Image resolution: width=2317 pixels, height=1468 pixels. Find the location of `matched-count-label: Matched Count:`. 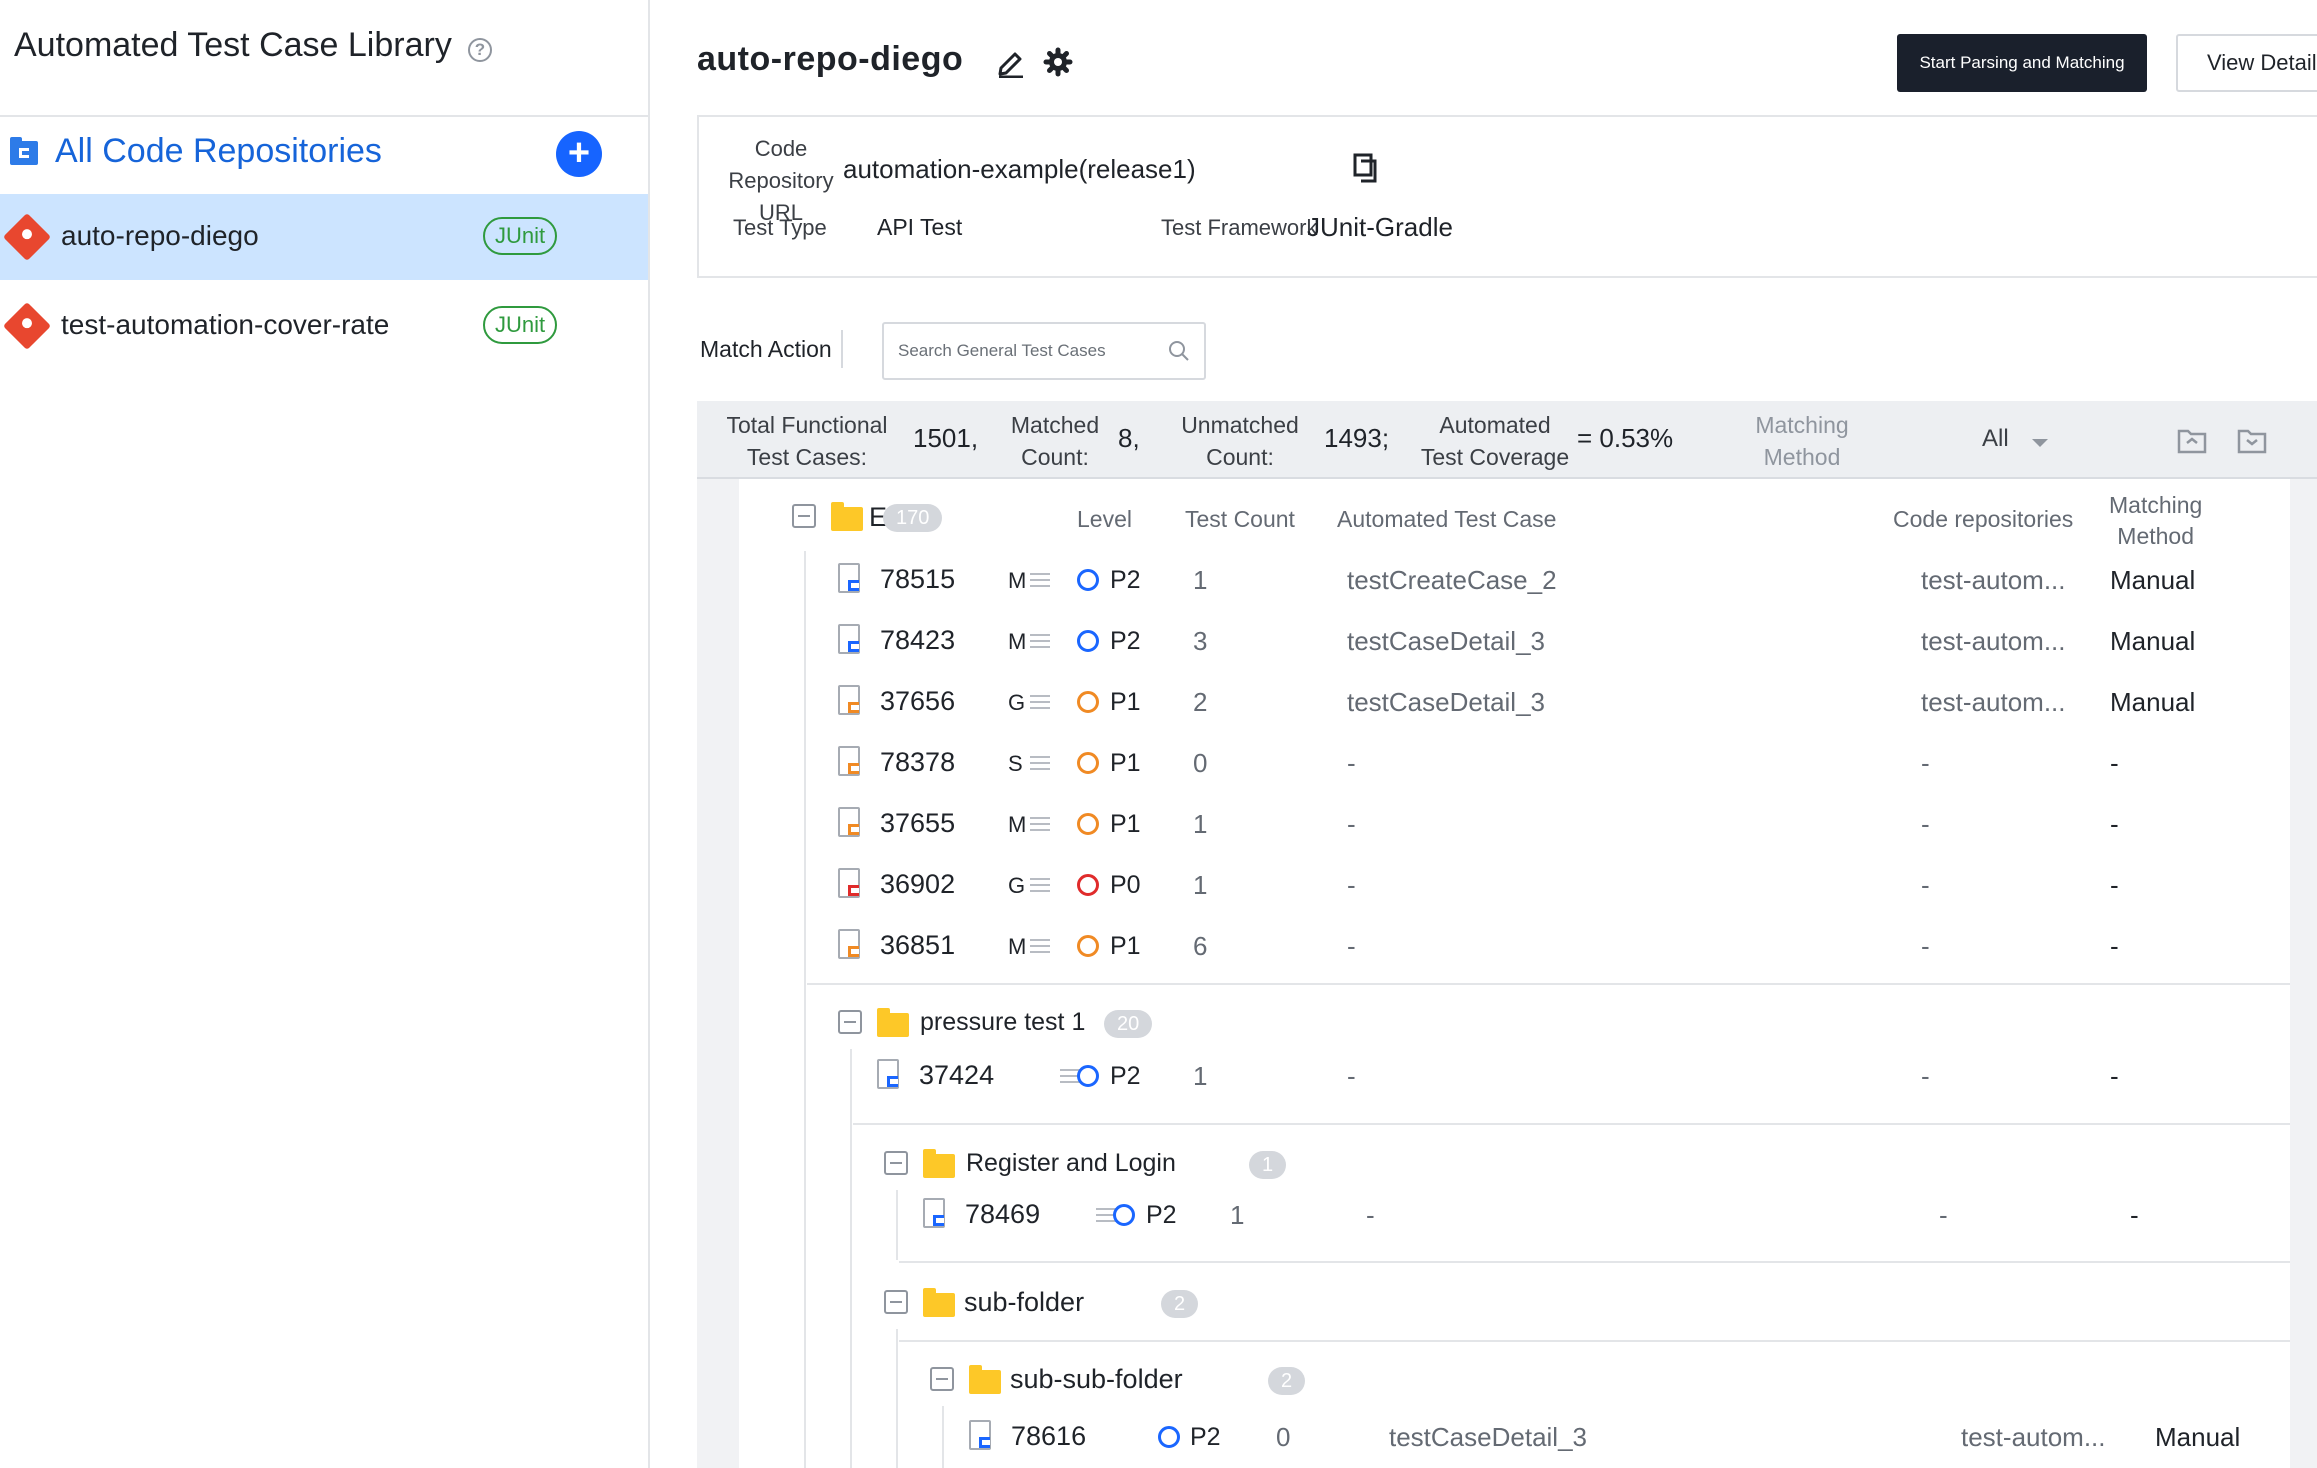

matched-count-label: Matched Count: is located at coordinates (1055, 441).